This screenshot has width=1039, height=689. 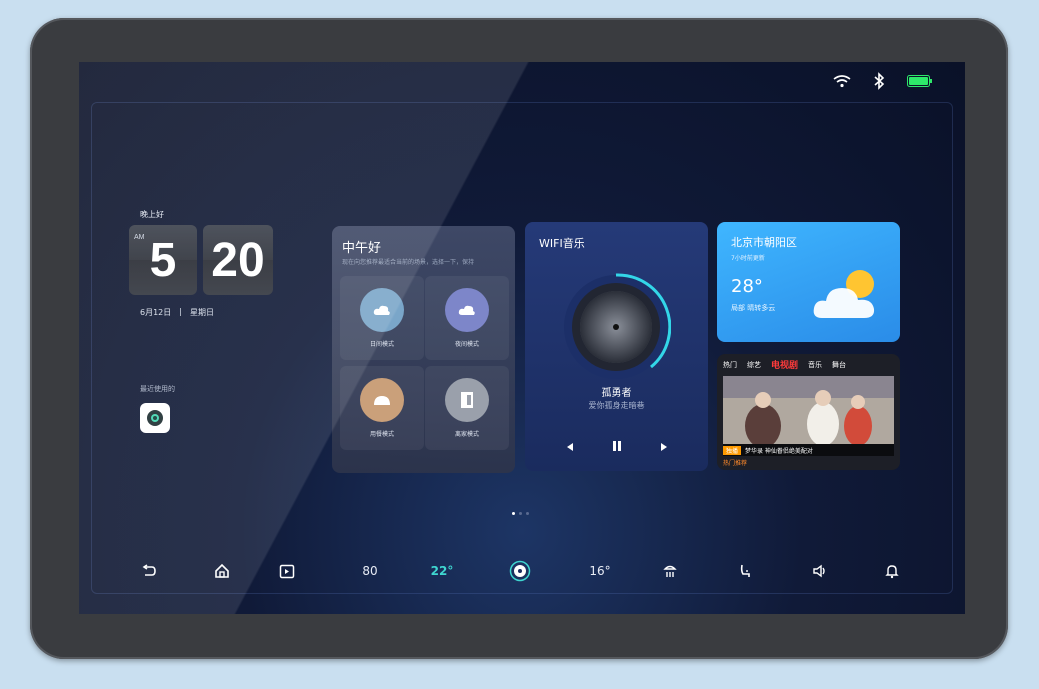 What do you see at coordinates (616, 405) in the screenshot?
I see `song-lyric: 爱你孤身走暗巷` at bounding box center [616, 405].